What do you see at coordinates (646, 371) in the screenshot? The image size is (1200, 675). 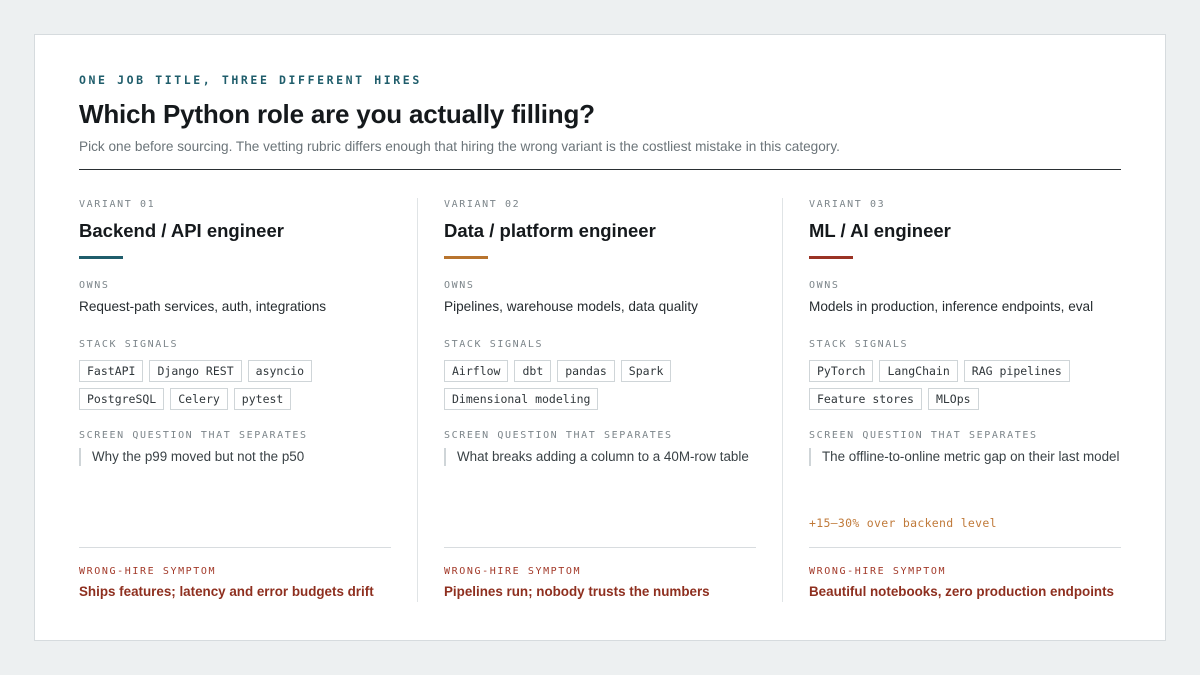 I see `stack-tag: Spark` at bounding box center [646, 371].